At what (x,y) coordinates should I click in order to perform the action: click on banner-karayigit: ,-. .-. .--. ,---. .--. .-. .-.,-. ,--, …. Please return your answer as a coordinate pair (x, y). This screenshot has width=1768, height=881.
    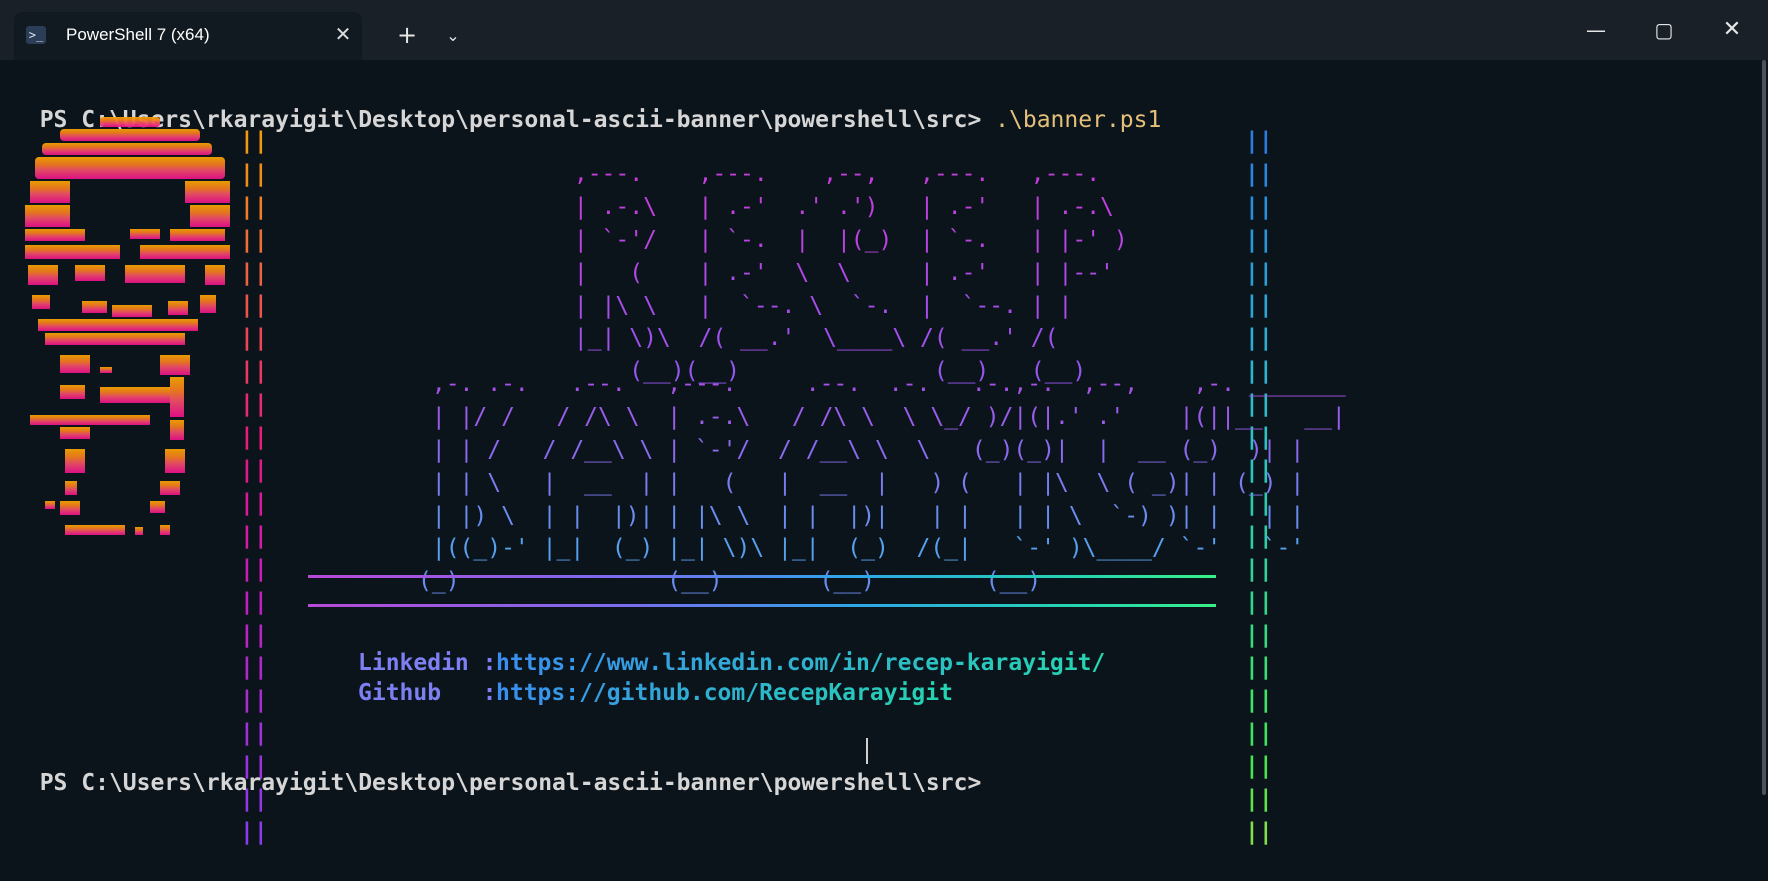
    Looking at the image, I should click on (889, 482).